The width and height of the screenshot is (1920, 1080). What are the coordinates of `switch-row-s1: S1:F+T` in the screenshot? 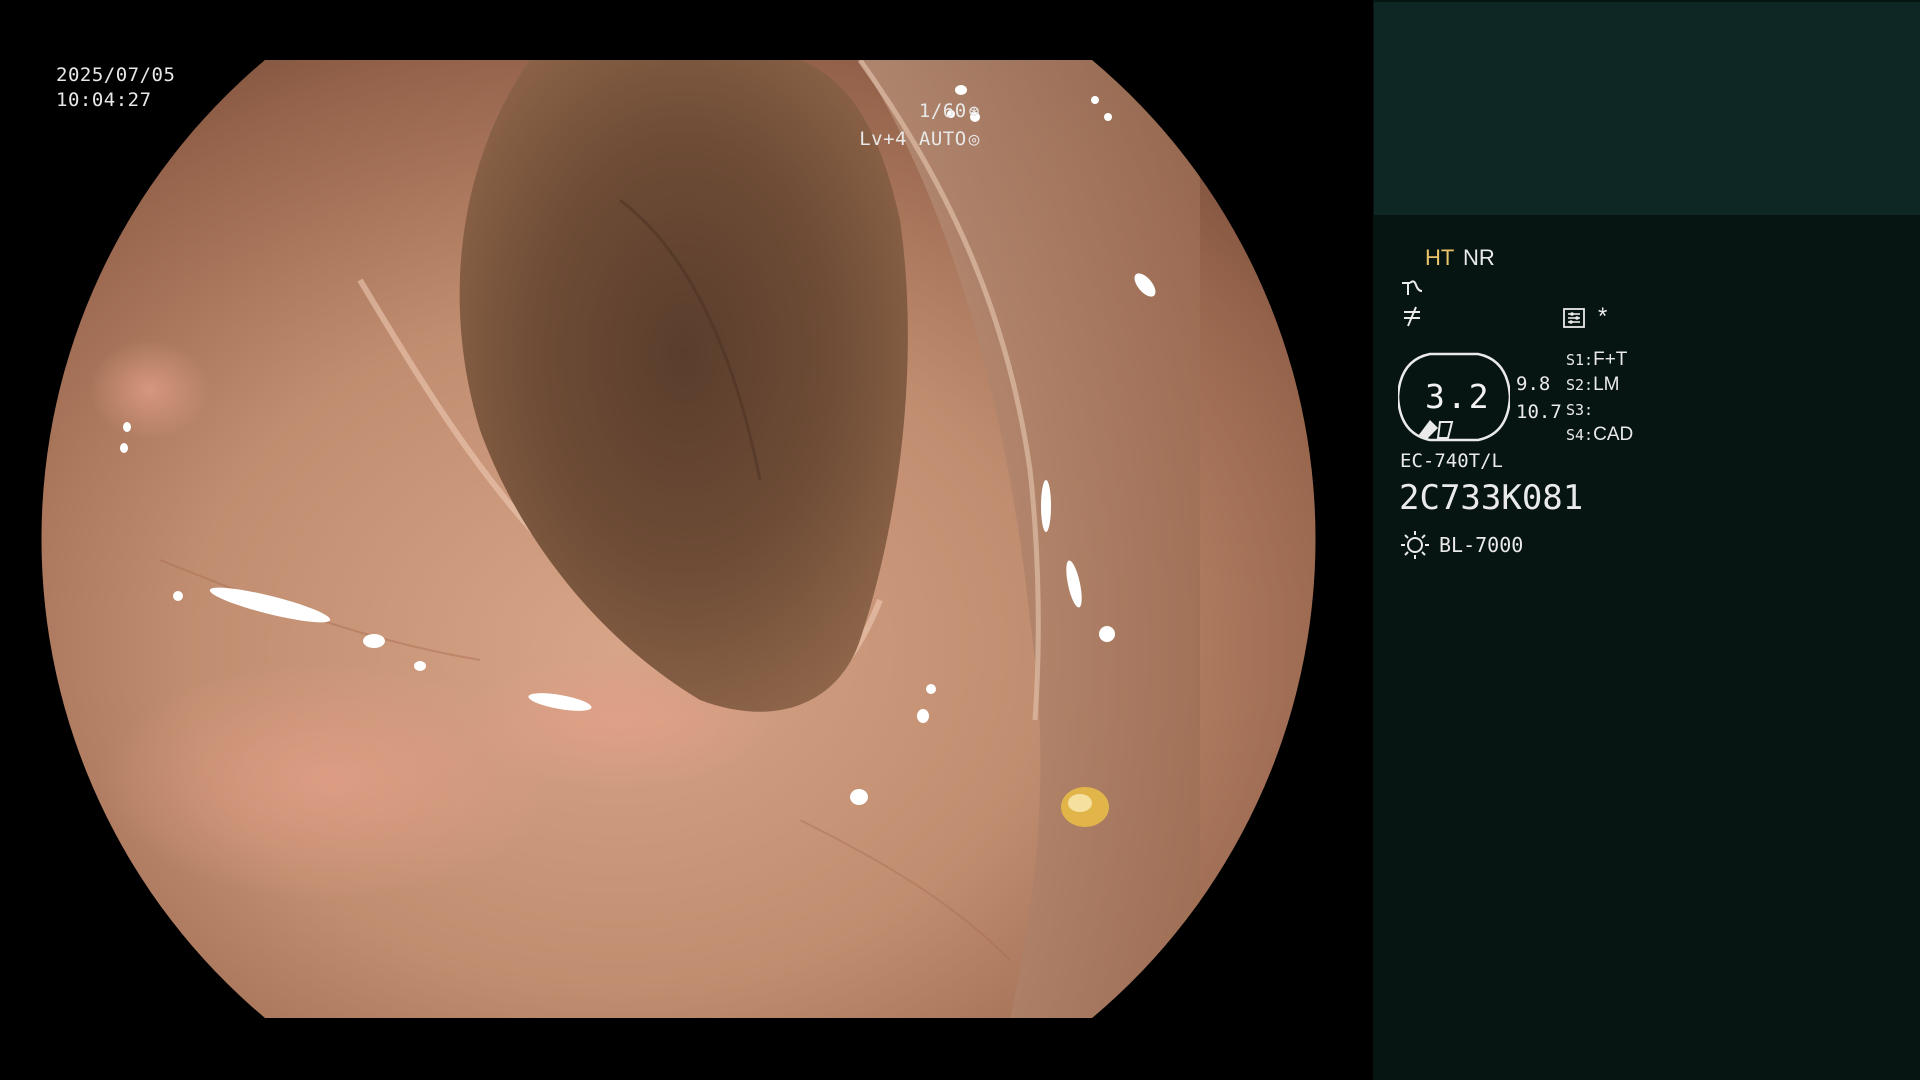 It's located at (1596, 360).